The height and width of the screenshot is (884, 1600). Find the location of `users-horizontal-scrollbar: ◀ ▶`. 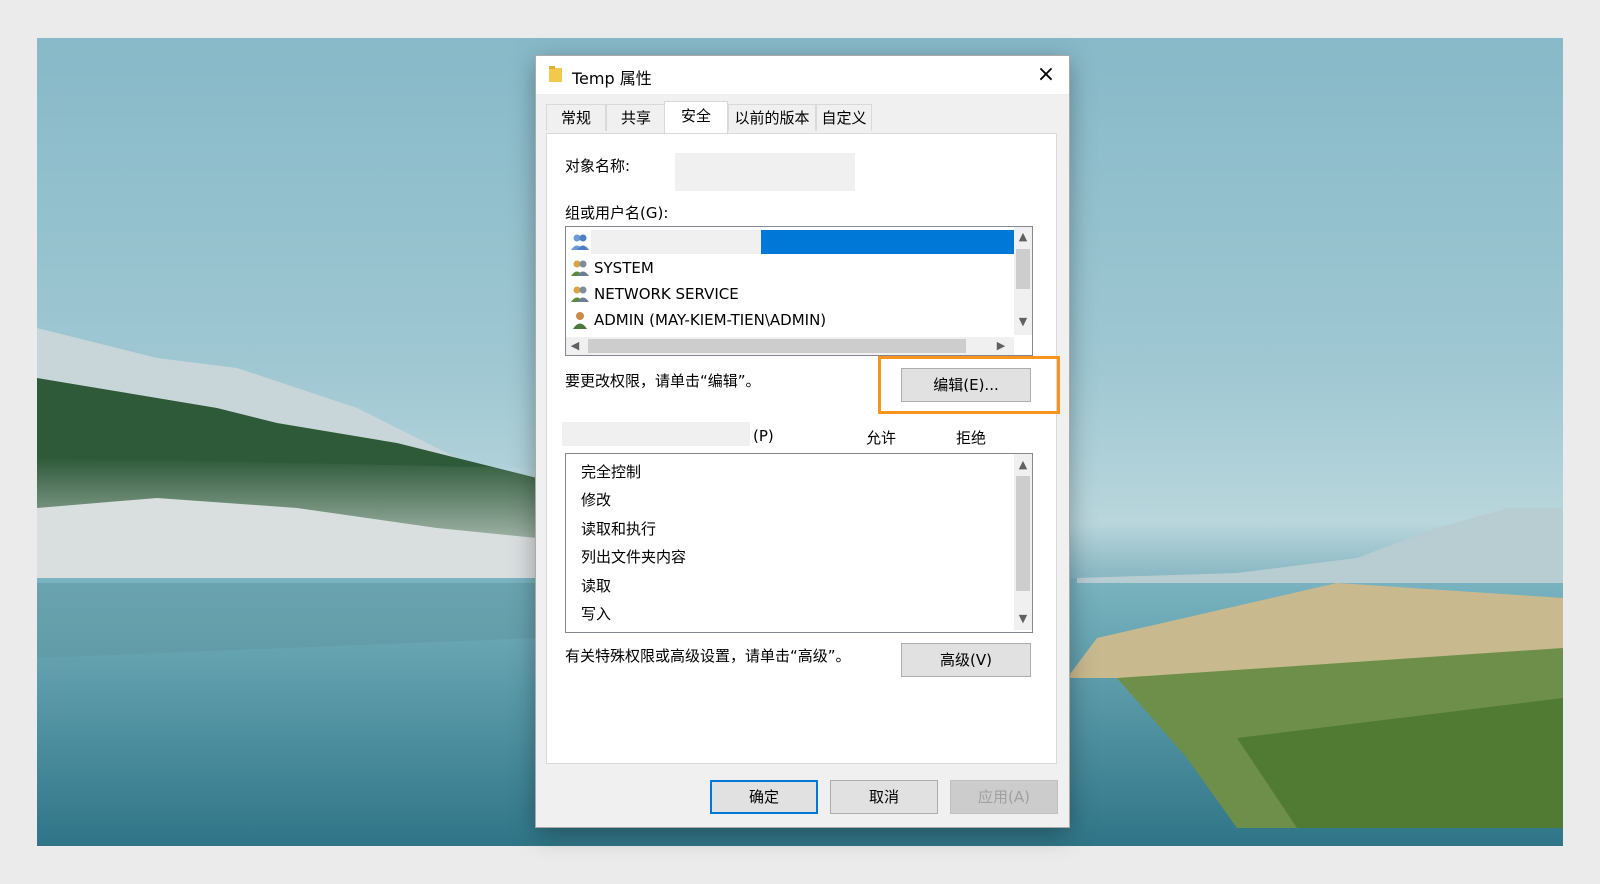

users-horizontal-scrollbar: ◀ ▶ is located at coordinates (790, 346).